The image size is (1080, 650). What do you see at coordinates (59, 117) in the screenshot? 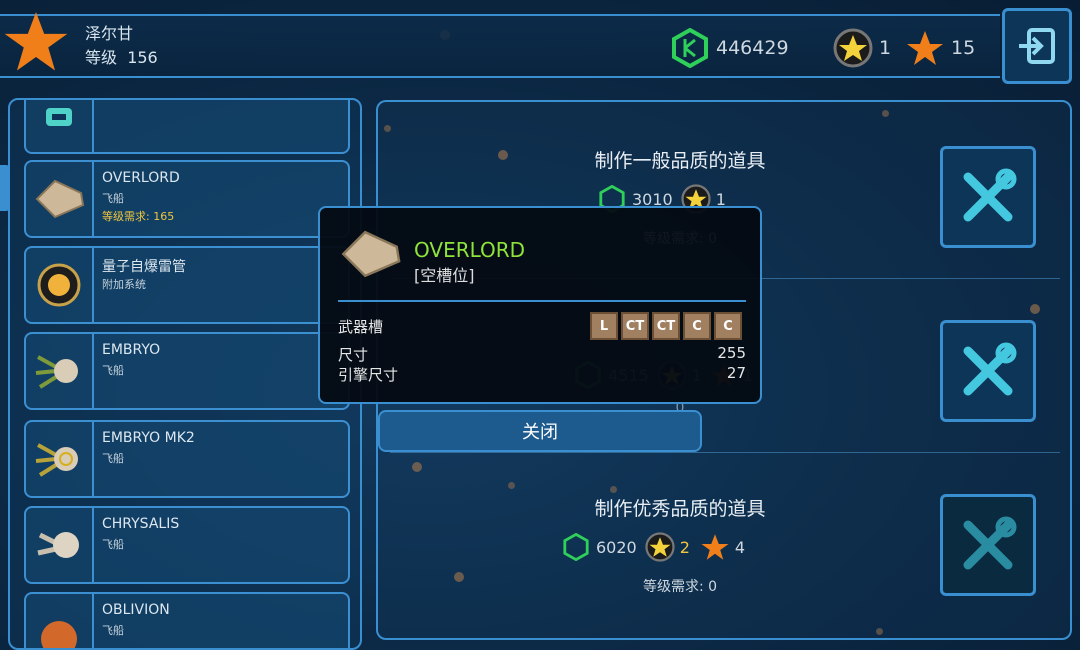
I see `module-icon` at bounding box center [59, 117].